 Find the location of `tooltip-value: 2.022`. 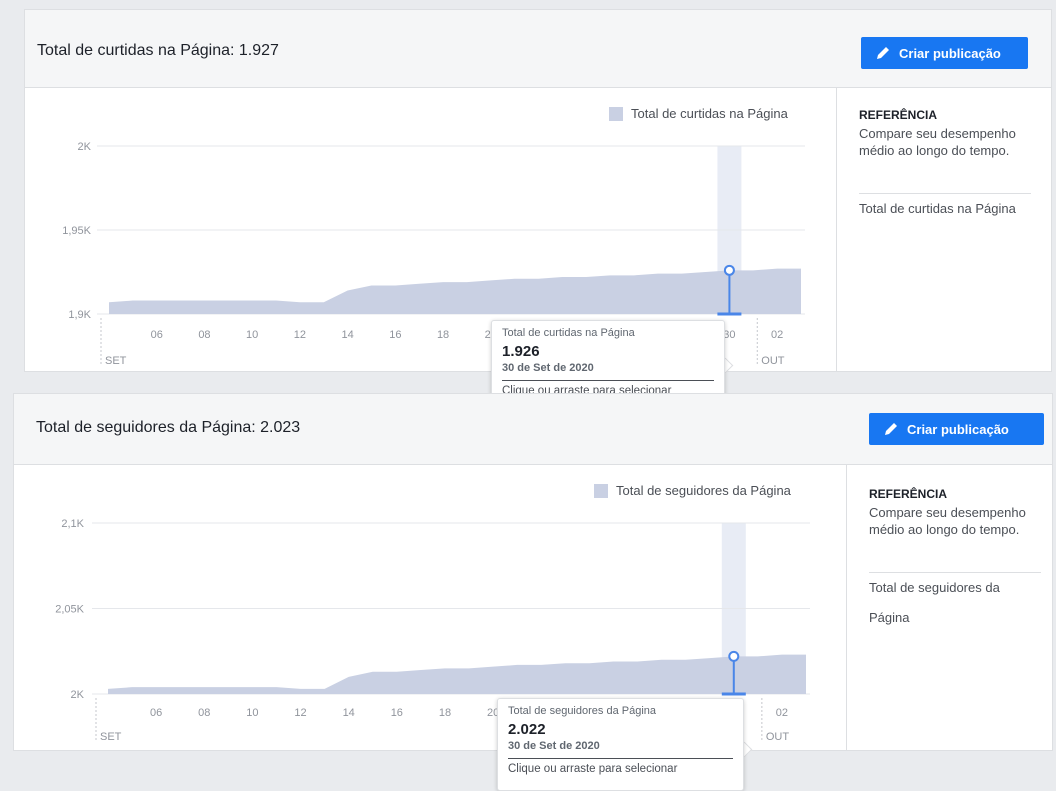

tooltip-value: 2.022 is located at coordinates (527, 729).